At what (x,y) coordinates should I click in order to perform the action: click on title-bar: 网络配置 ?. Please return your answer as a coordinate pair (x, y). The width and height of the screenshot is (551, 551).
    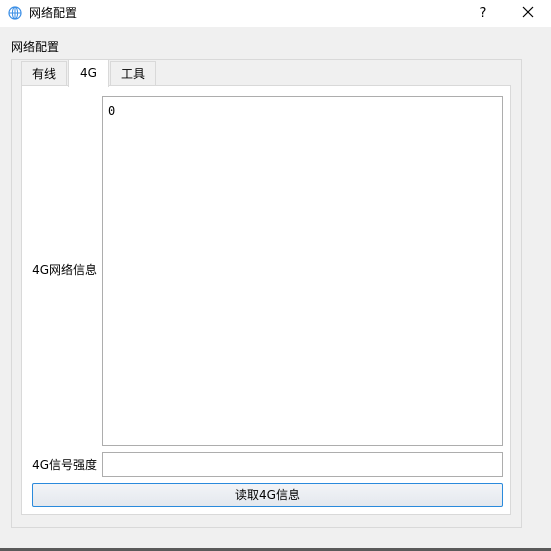
    Looking at the image, I should click on (275, 13).